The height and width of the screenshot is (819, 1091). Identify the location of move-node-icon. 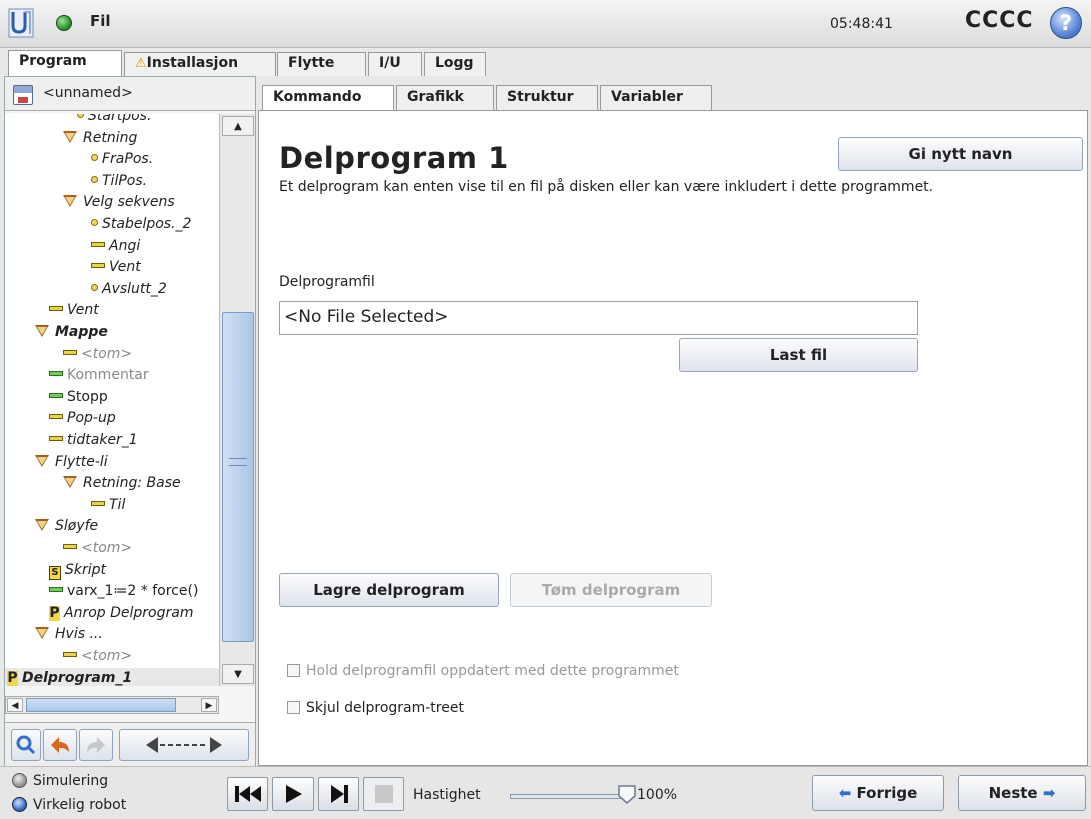
(184, 745).